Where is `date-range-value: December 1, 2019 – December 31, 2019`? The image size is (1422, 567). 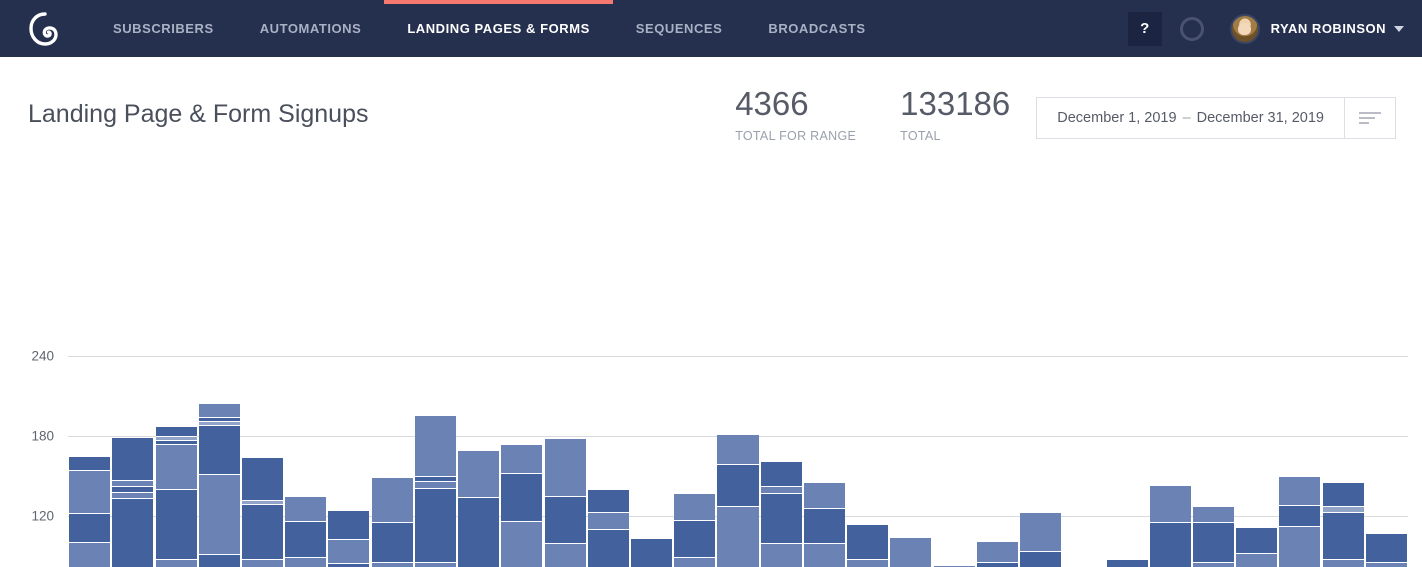
date-range-value: December 1, 2019 – December 31, 2019 is located at coordinates (1190, 118).